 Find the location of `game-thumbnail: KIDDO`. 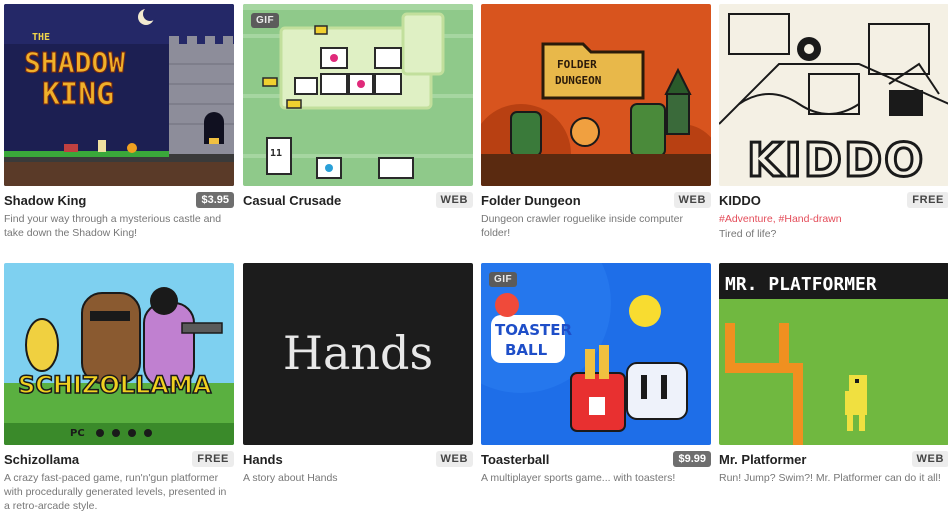

game-thumbnail: KIDDO is located at coordinates (833, 95).